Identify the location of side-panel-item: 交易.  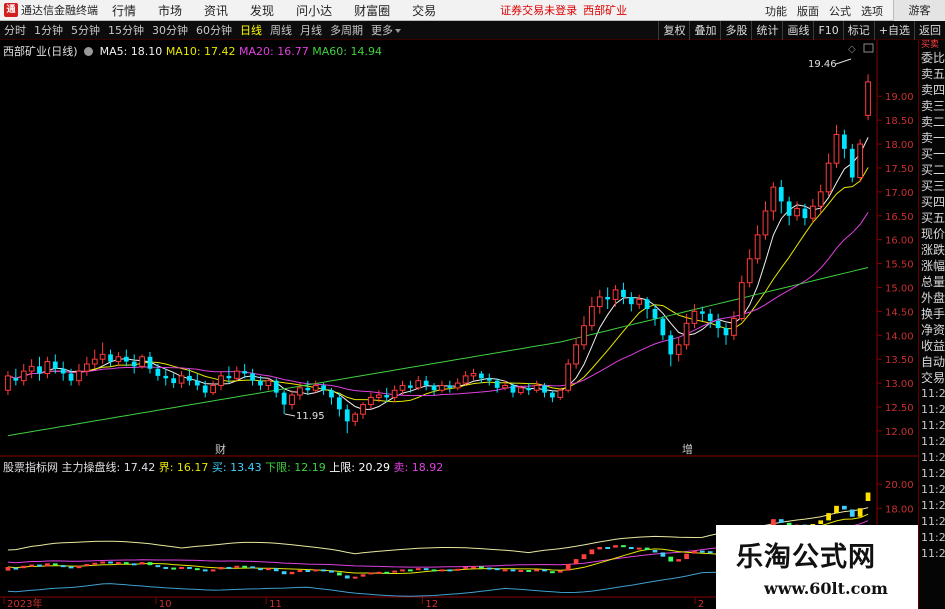
(932, 378).